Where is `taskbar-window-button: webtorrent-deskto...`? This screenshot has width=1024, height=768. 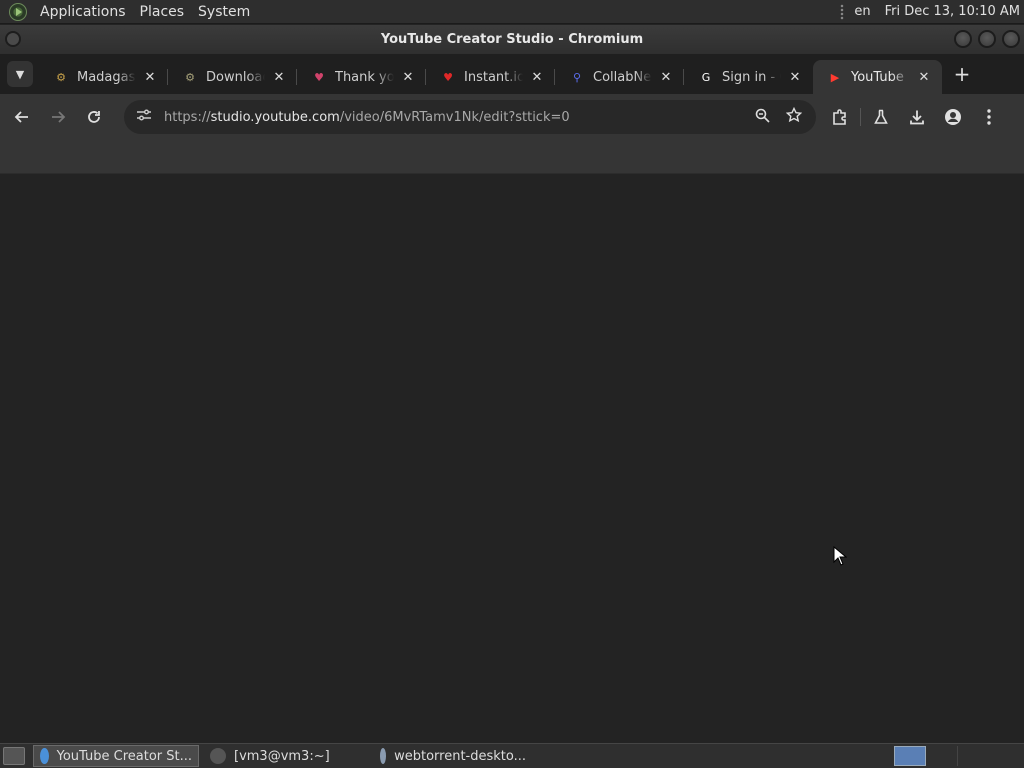 taskbar-window-button: webtorrent-deskto... is located at coordinates (453, 756).